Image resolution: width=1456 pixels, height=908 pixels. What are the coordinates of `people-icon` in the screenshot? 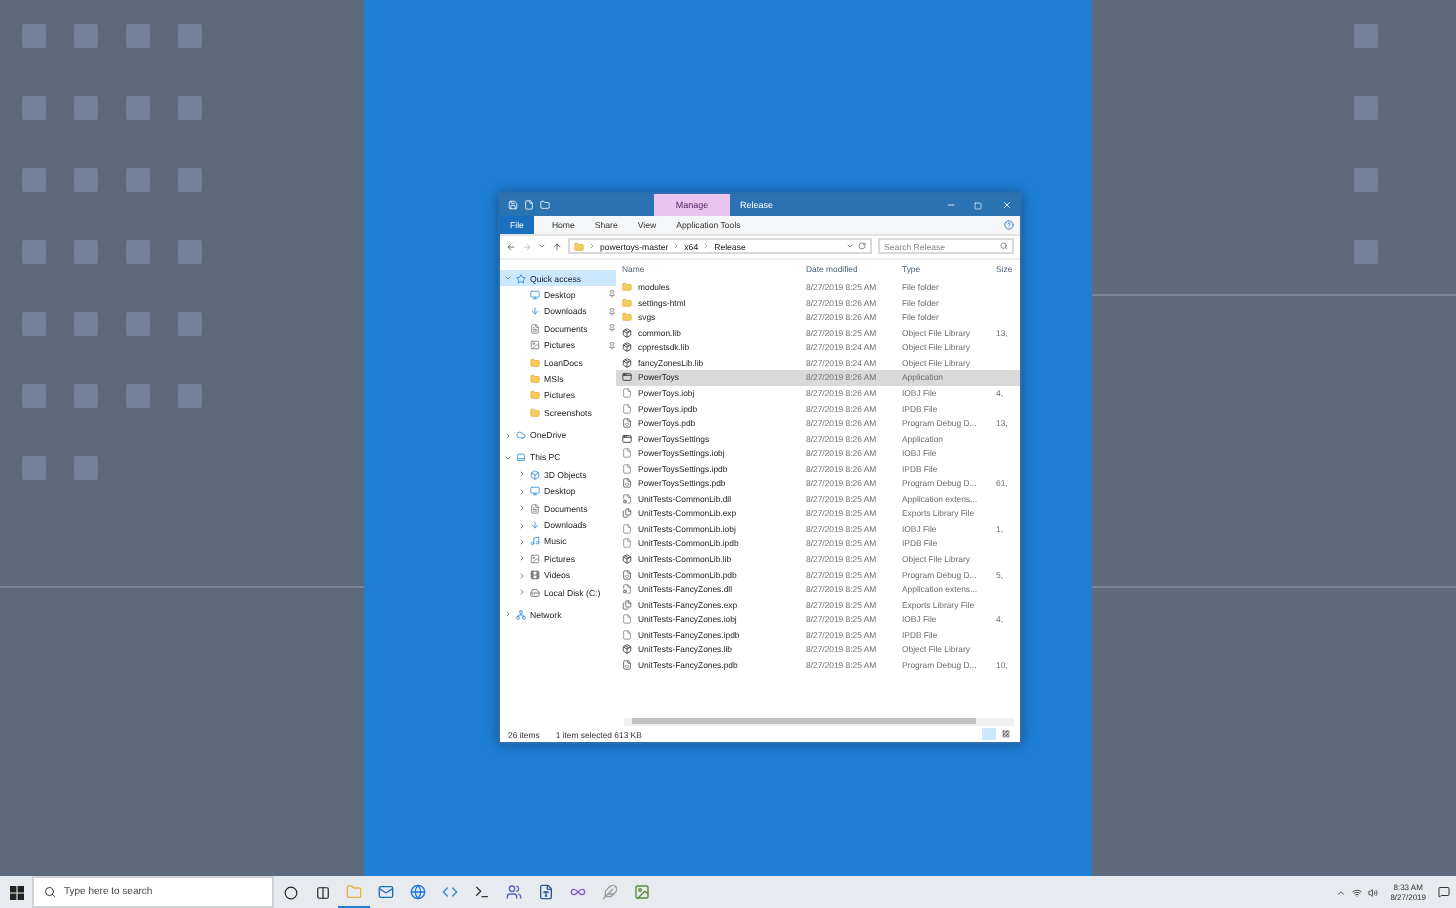 It's located at (514, 892).